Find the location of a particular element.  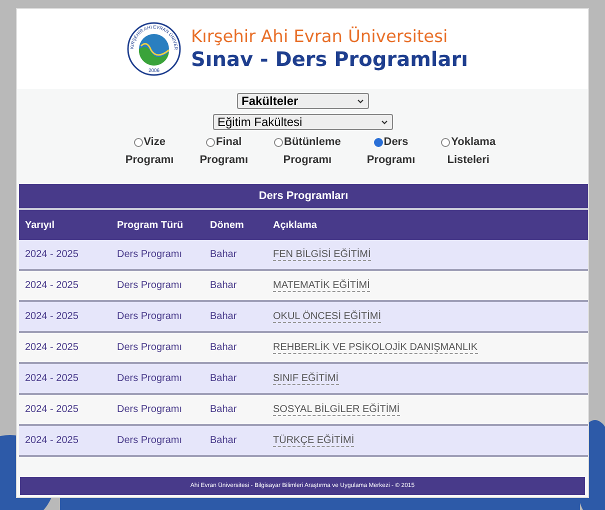

radio-label: Listeleri is located at coordinates (468, 160).